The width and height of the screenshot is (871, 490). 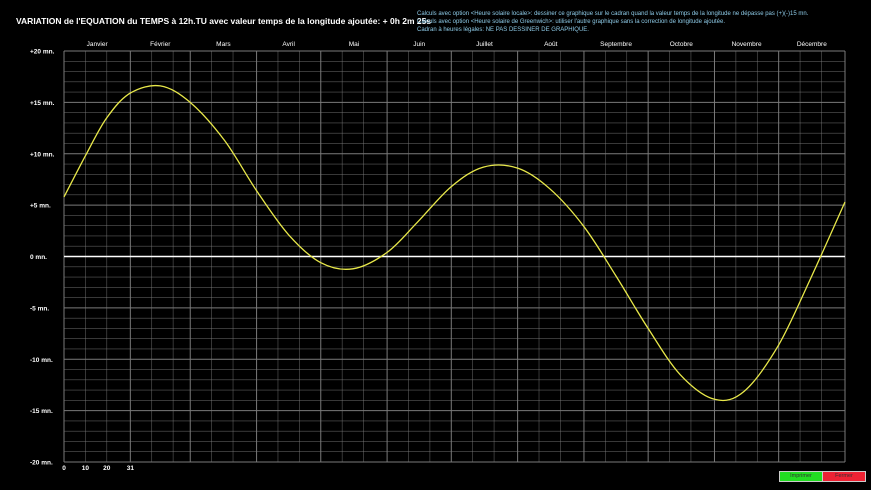 I want to click on day-tick-label: 20, so click(x=107, y=468).